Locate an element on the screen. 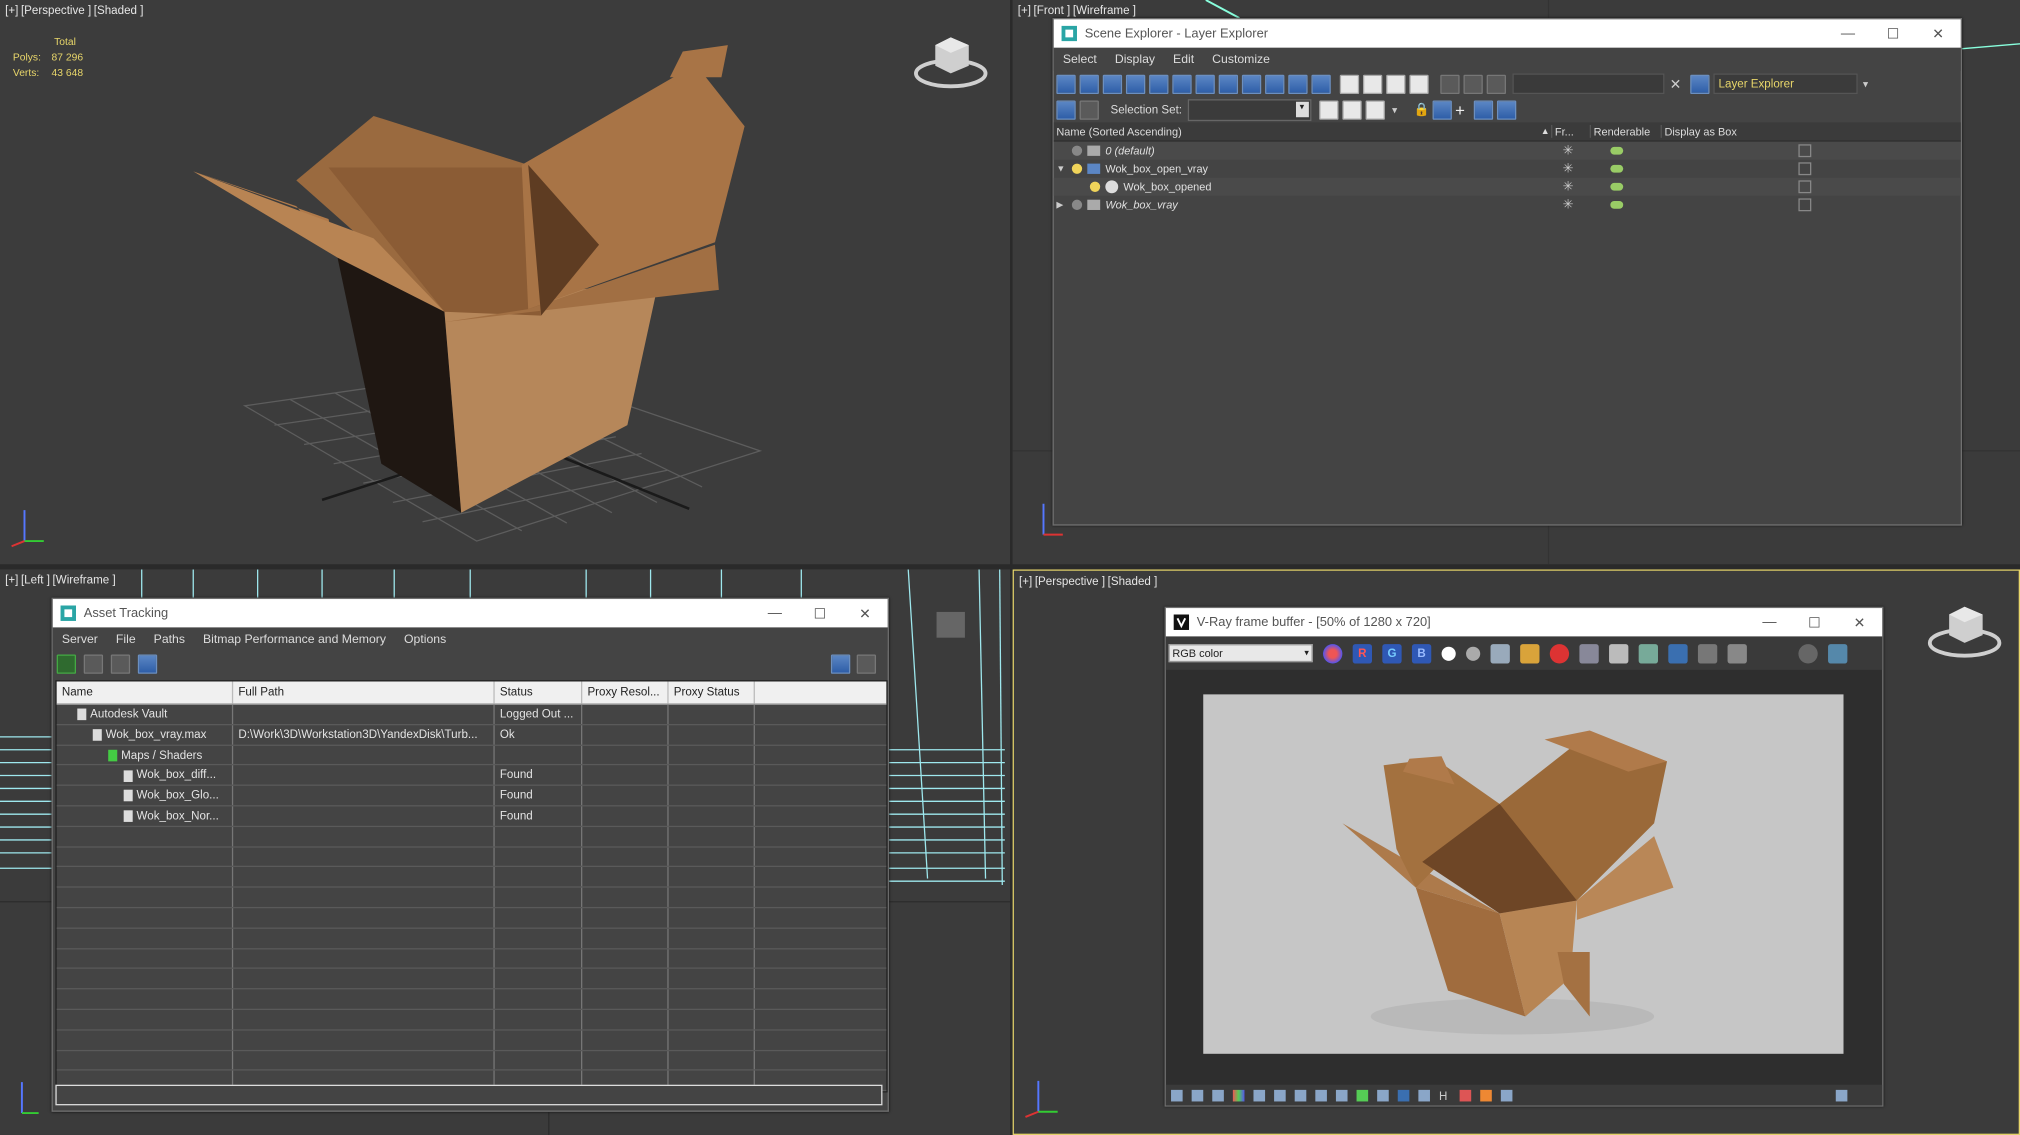 The image size is (2020, 1135). vfb-expand-icon is located at coordinates (1841, 1095).